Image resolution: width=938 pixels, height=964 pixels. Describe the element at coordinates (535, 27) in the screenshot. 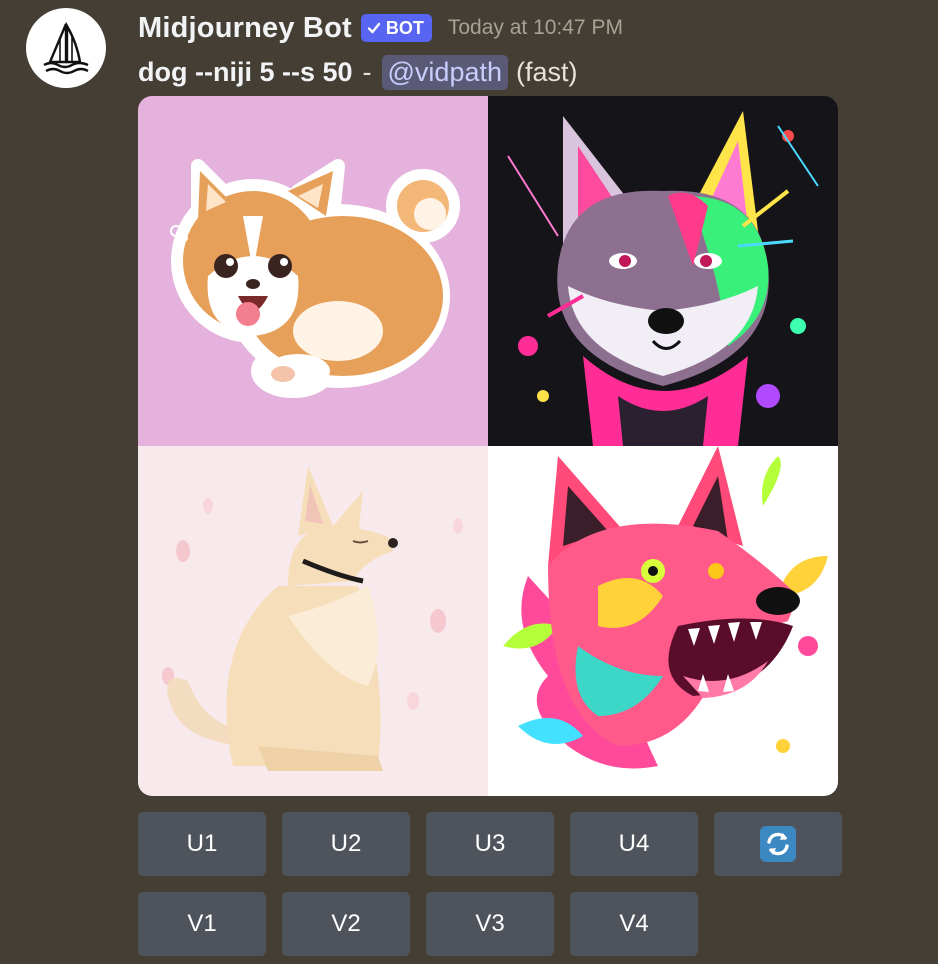

I see `timestamp: Today at 10:47 PM` at that location.